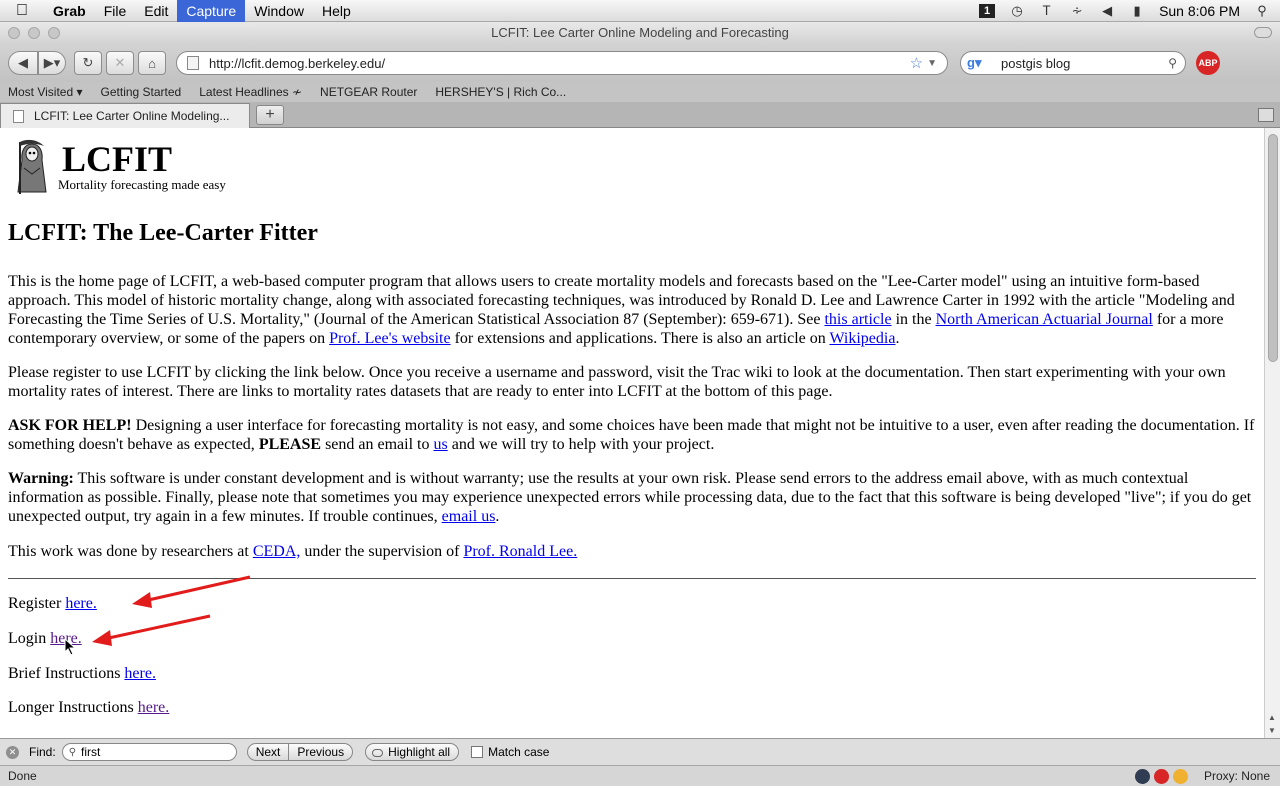  I want to click on warning-bold: Warning:, so click(41, 478).